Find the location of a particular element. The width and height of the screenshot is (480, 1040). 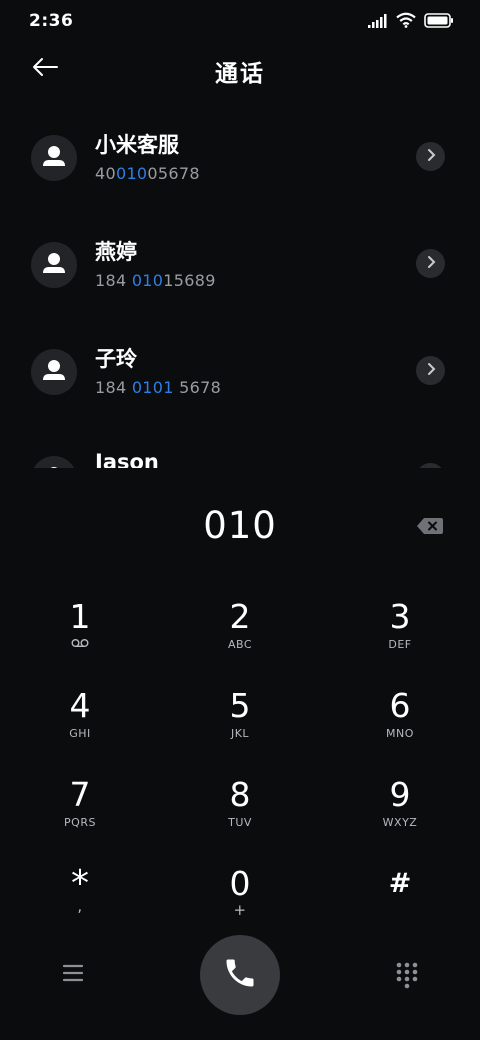

key-digit: 3 is located at coordinates (400, 616).